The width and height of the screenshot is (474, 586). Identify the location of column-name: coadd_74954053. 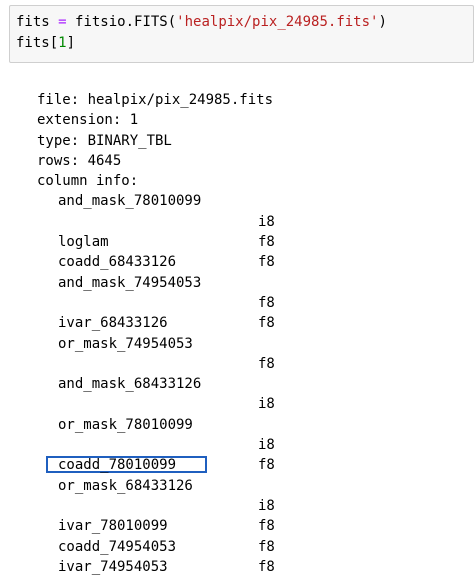
(117, 546).